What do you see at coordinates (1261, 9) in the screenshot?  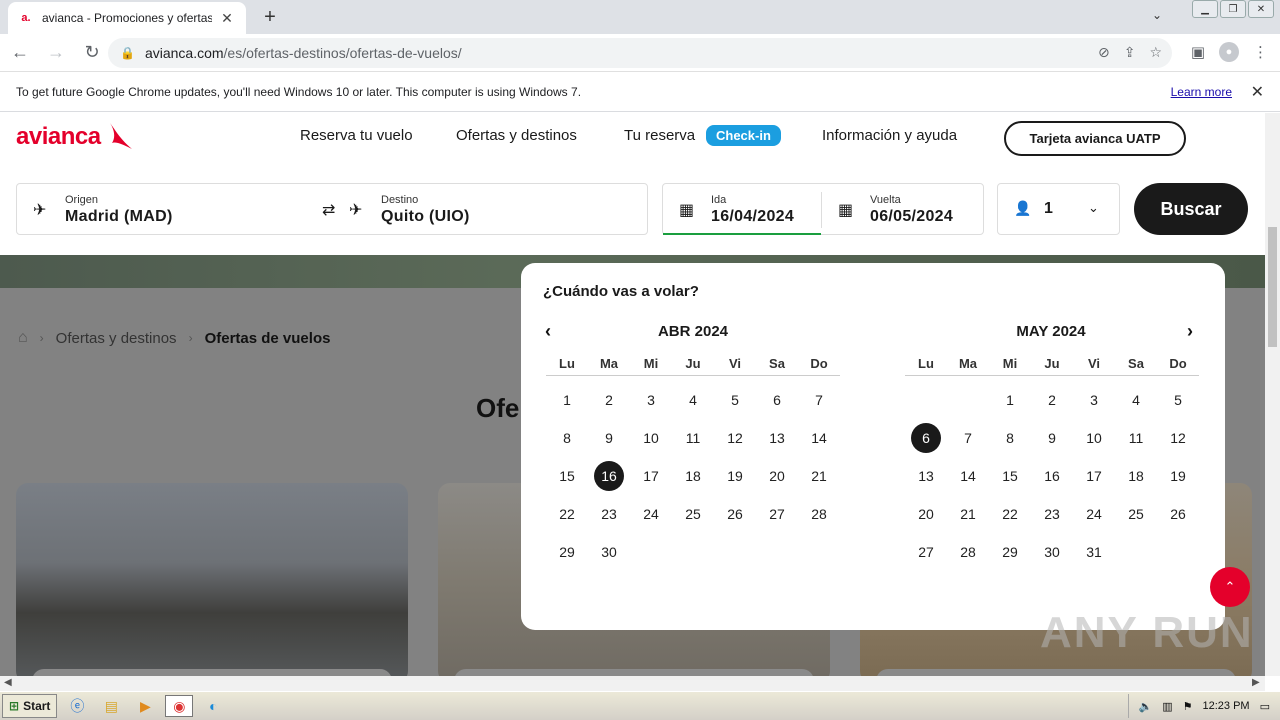 I see `close-window-button: ✕` at bounding box center [1261, 9].